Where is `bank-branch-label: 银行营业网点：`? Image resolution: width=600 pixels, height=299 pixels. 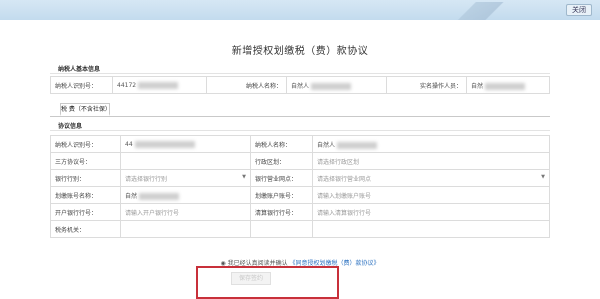
bank-branch-label: 银行营业网点： is located at coordinates (281, 178).